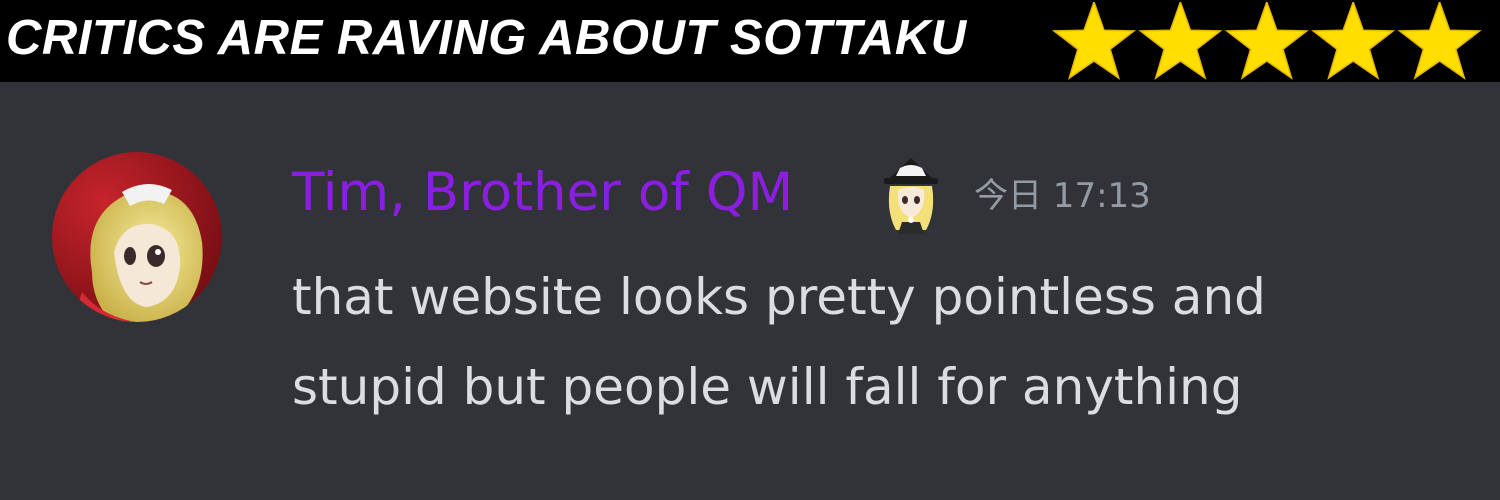 The width and height of the screenshot is (1500, 500). What do you see at coordinates (767, 387) in the screenshot?
I see `message-line: stupid but people will fall for anything` at bounding box center [767, 387].